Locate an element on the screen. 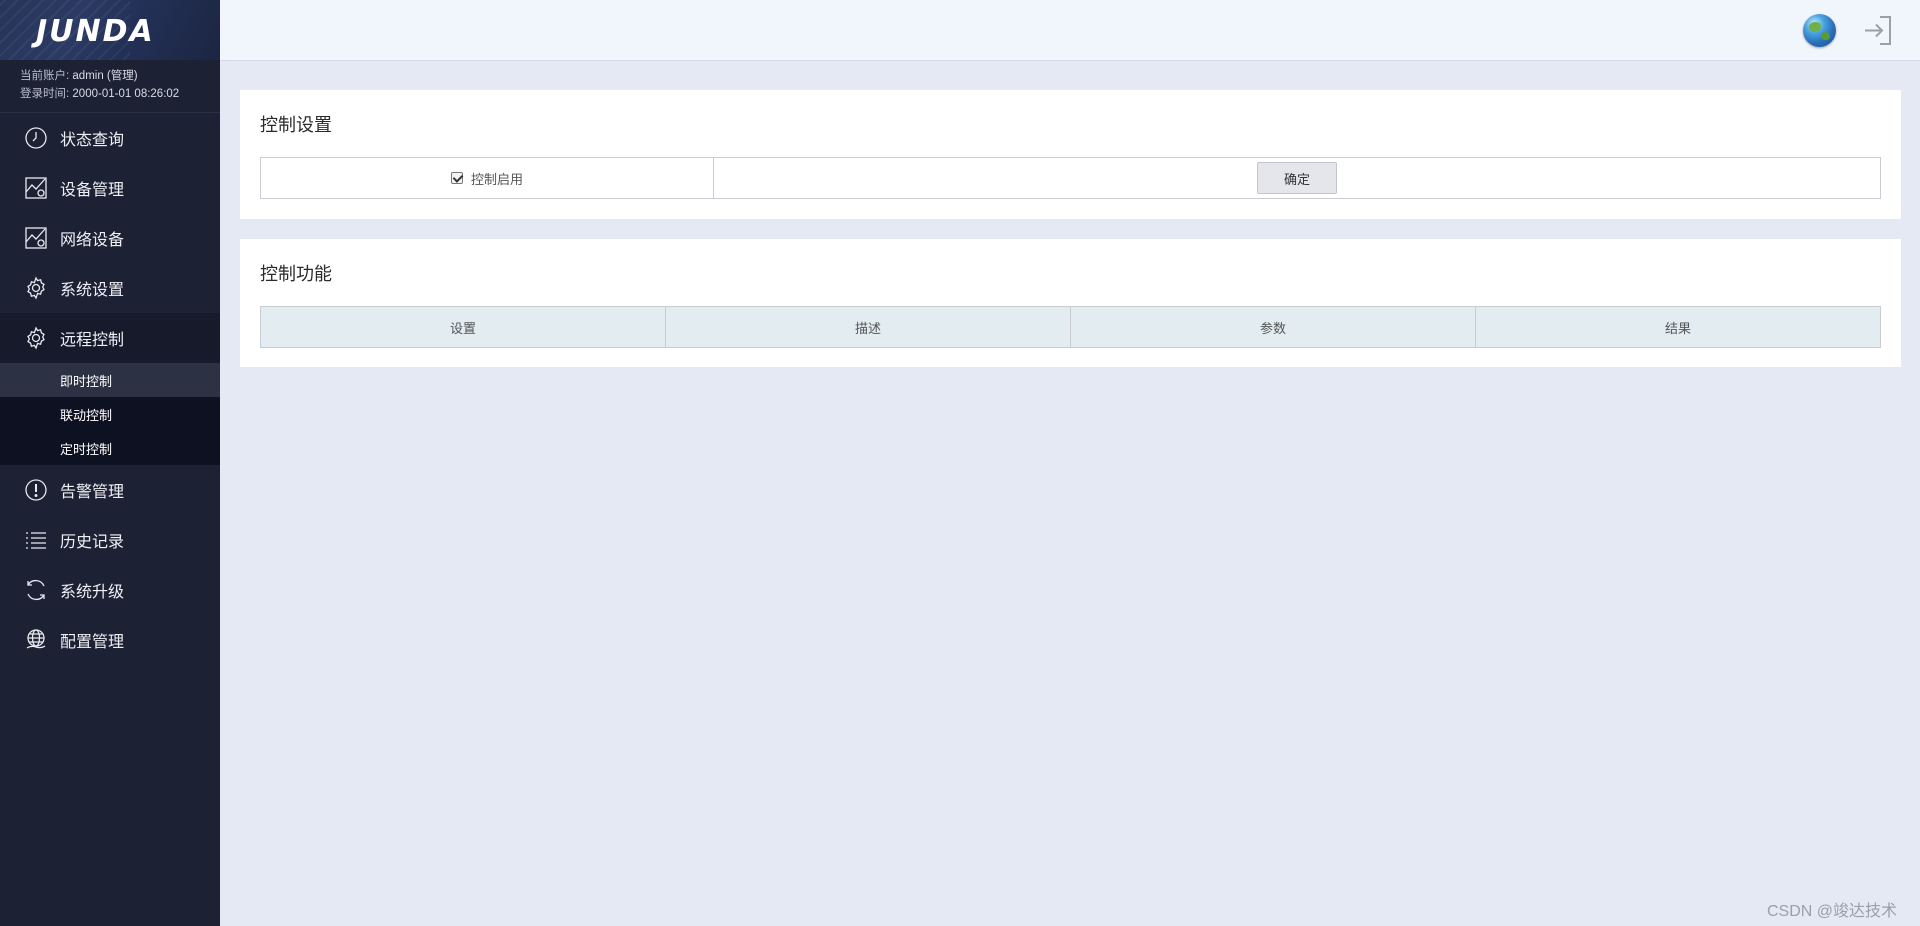 The width and height of the screenshot is (1920, 926). nav-item-config: 配置管理 is located at coordinates (110, 640).